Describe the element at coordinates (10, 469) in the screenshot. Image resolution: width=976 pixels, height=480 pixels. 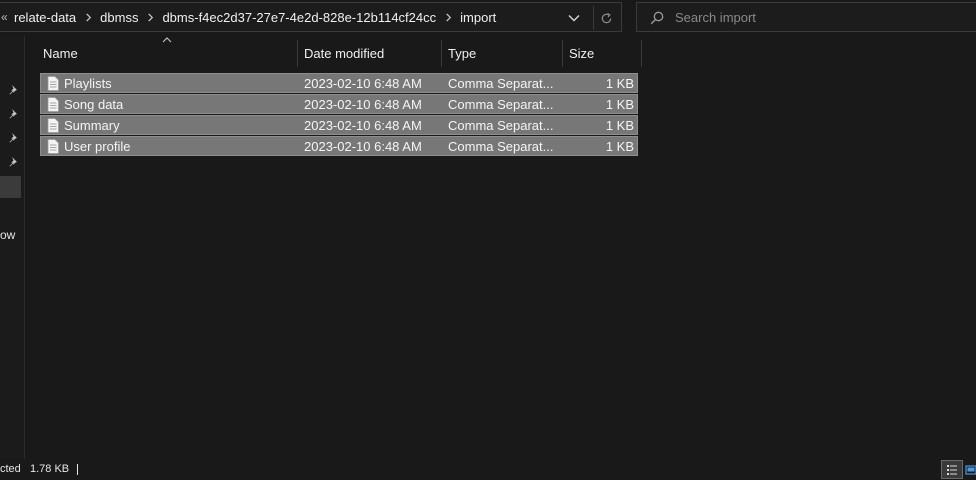
I see `selection-status: cted` at that location.